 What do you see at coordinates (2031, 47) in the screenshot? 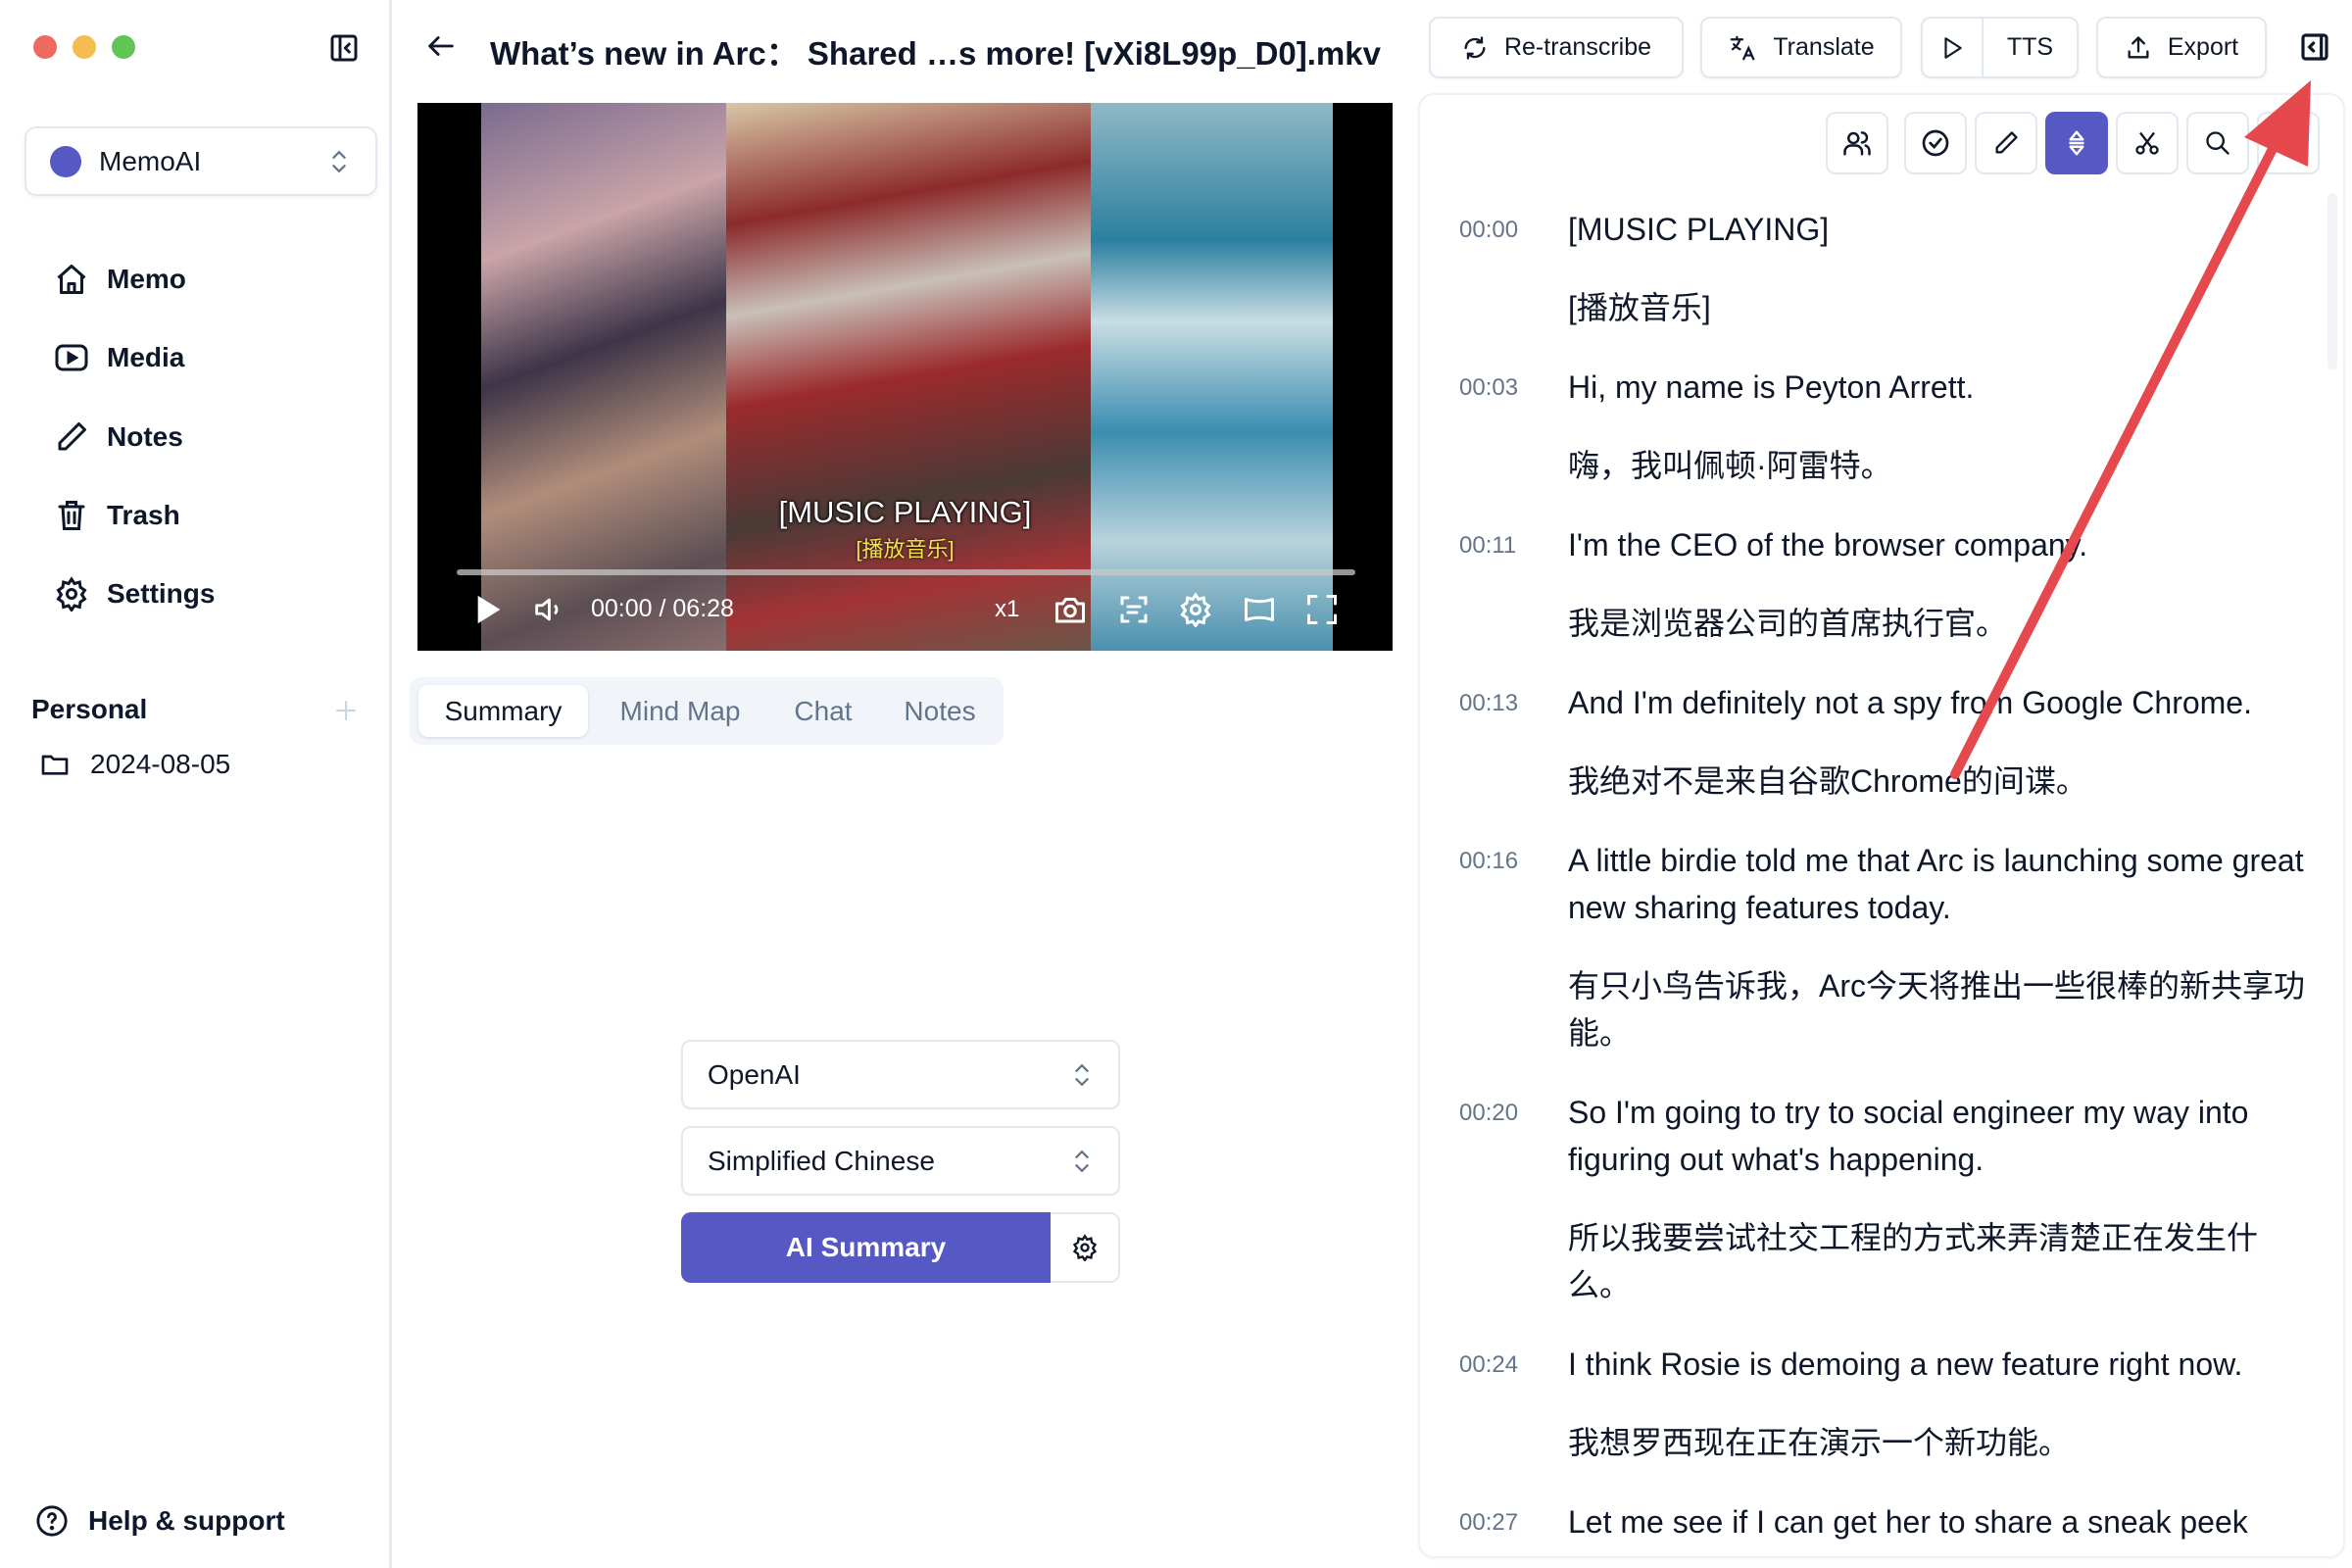
I see `tts-label: TTS` at bounding box center [2031, 47].